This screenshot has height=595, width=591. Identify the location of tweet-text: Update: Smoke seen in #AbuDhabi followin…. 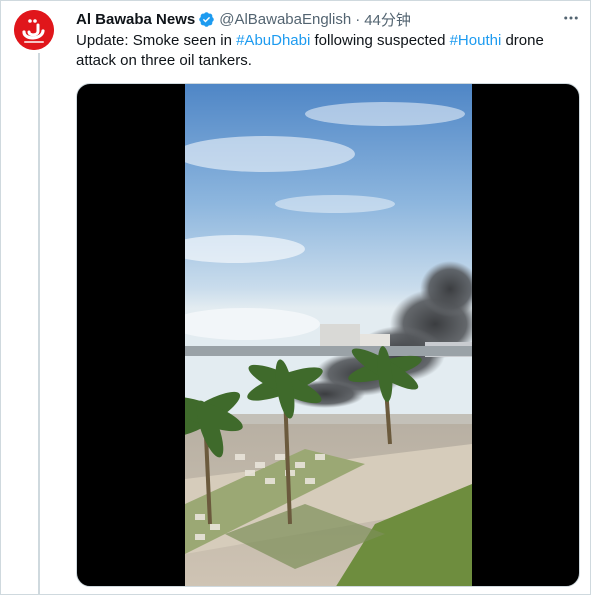
(321, 51).